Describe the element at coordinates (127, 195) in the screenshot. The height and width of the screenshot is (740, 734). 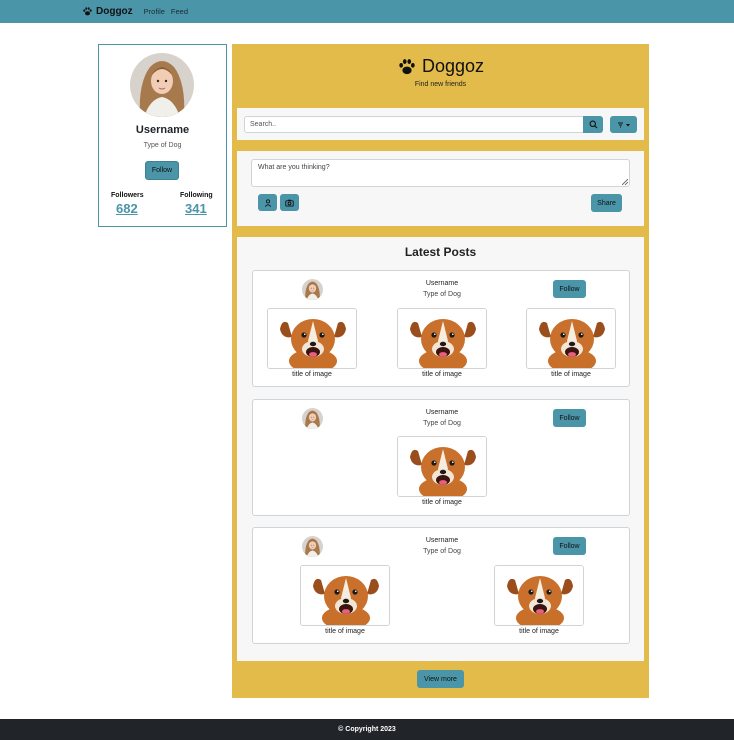
I see `followers-label: Followers` at that location.